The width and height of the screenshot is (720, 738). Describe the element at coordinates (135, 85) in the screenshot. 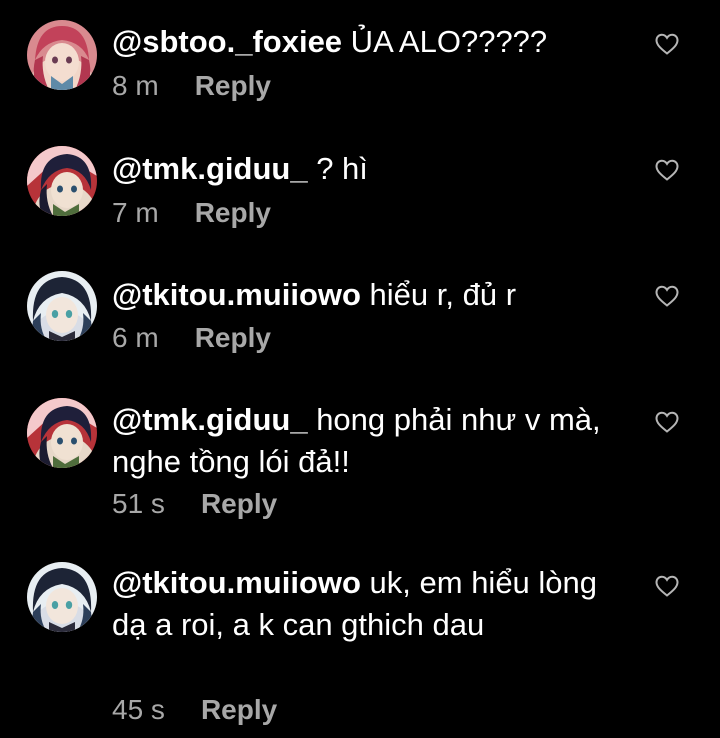

I see `comment-time: 8 m` at that location.